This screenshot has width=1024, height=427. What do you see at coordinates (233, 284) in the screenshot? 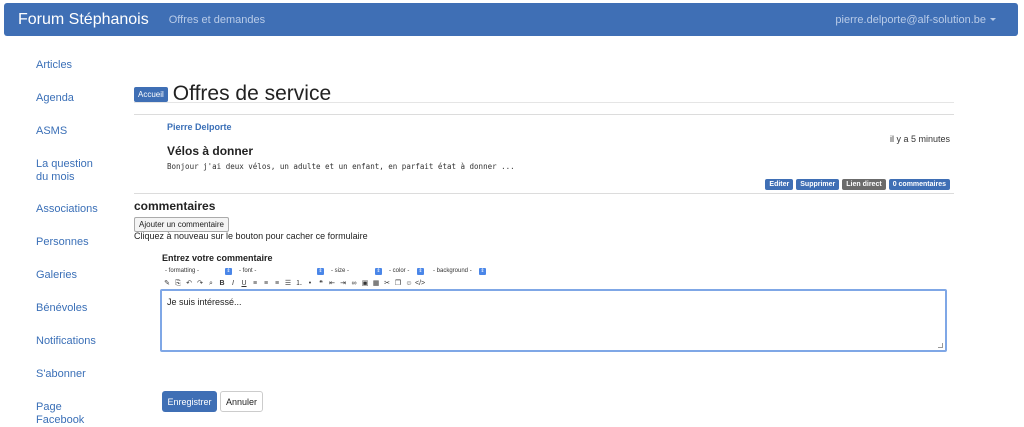
I see `italic-icon: I` at bounding box center [233, 284].